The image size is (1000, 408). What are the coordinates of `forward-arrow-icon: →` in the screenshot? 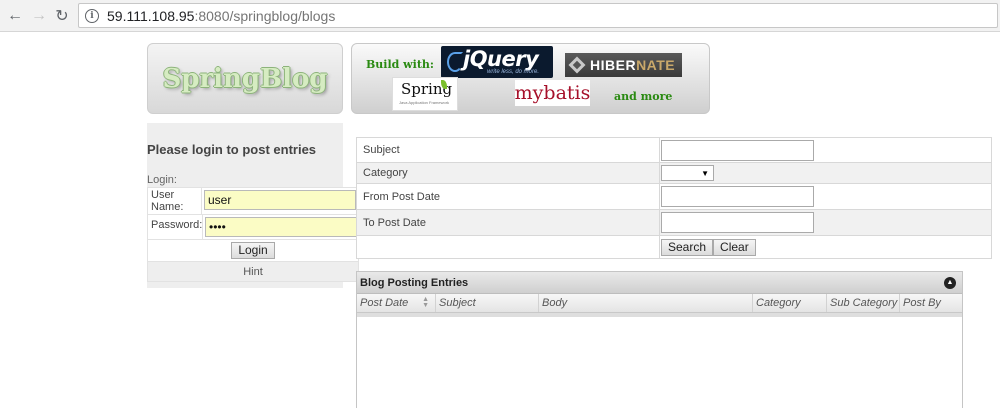 It's located at (39, 16).